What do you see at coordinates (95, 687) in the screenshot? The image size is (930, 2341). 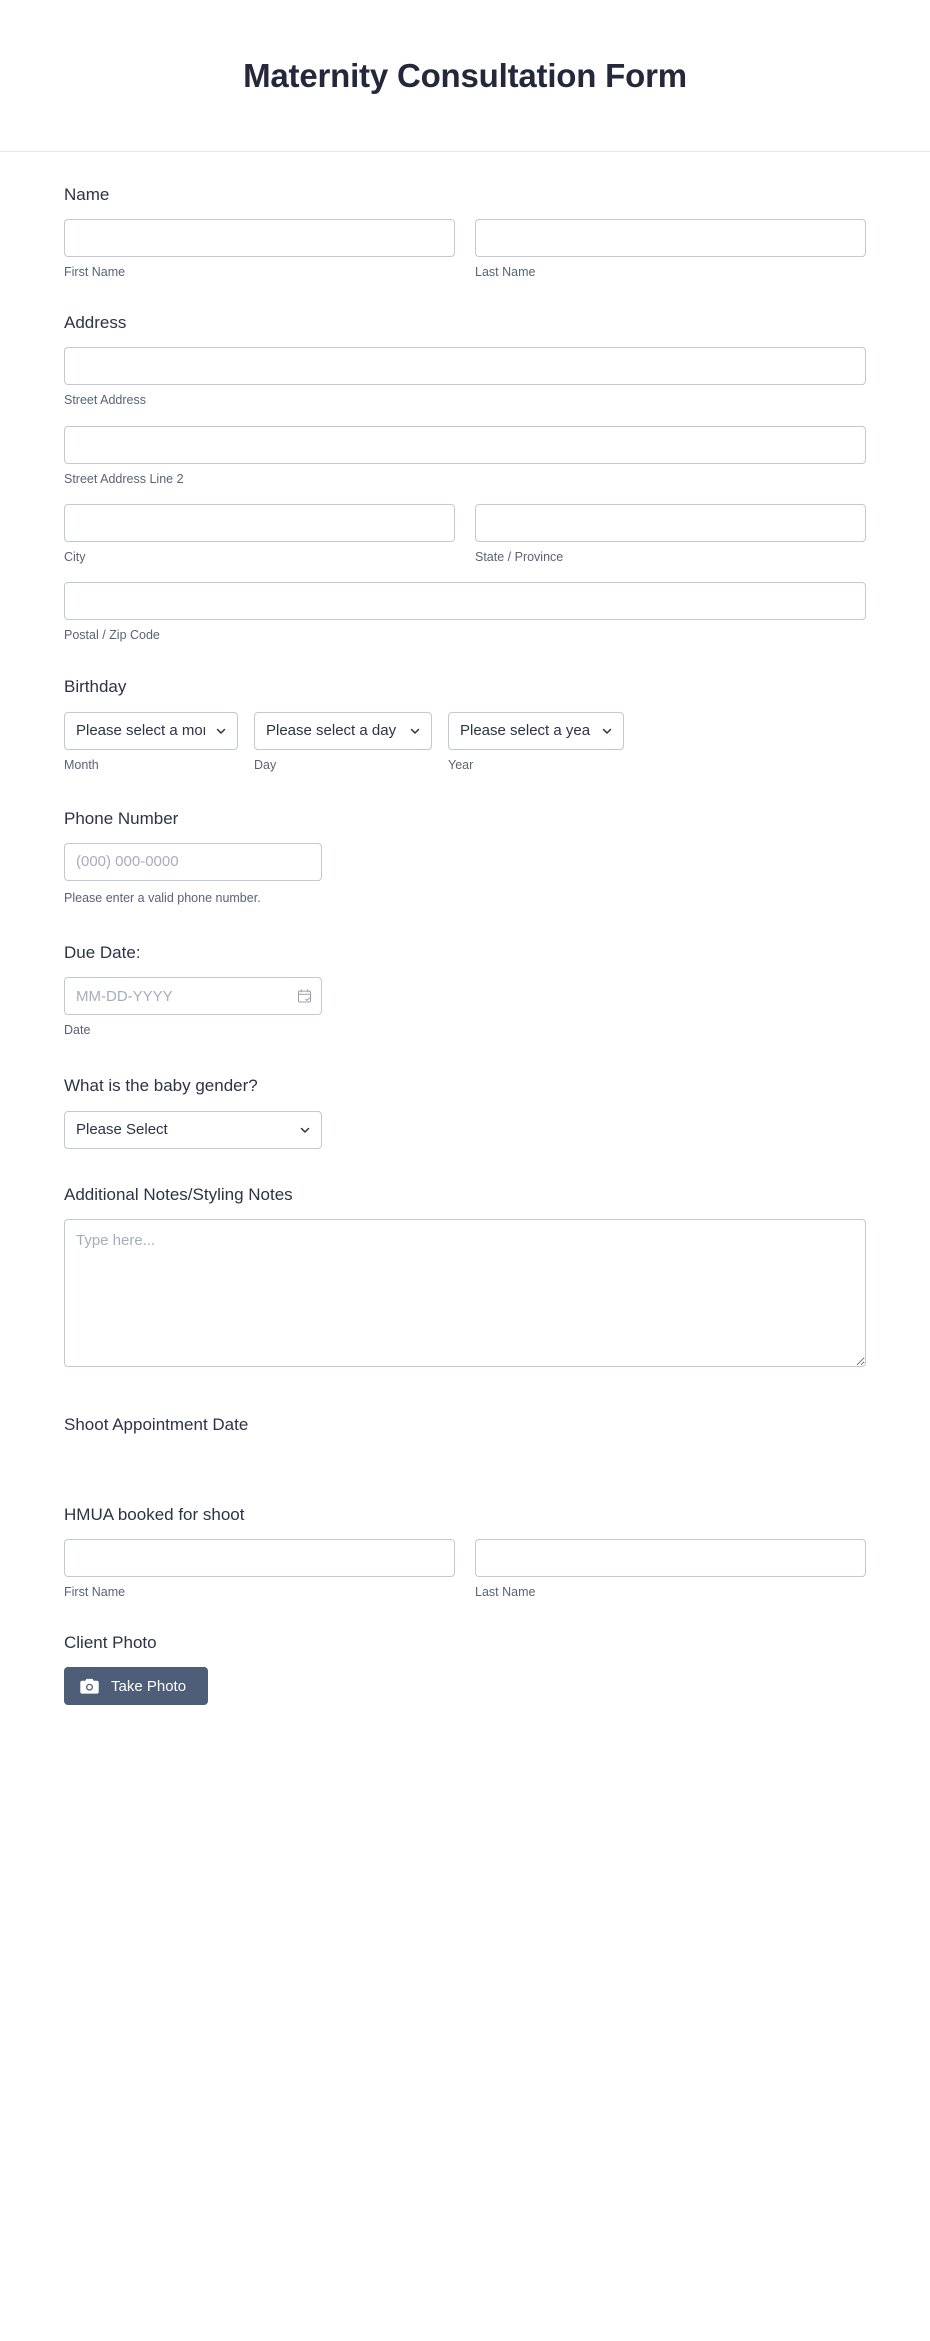 I see `birthday-label: Birthday` at bounding box center [95, 687].